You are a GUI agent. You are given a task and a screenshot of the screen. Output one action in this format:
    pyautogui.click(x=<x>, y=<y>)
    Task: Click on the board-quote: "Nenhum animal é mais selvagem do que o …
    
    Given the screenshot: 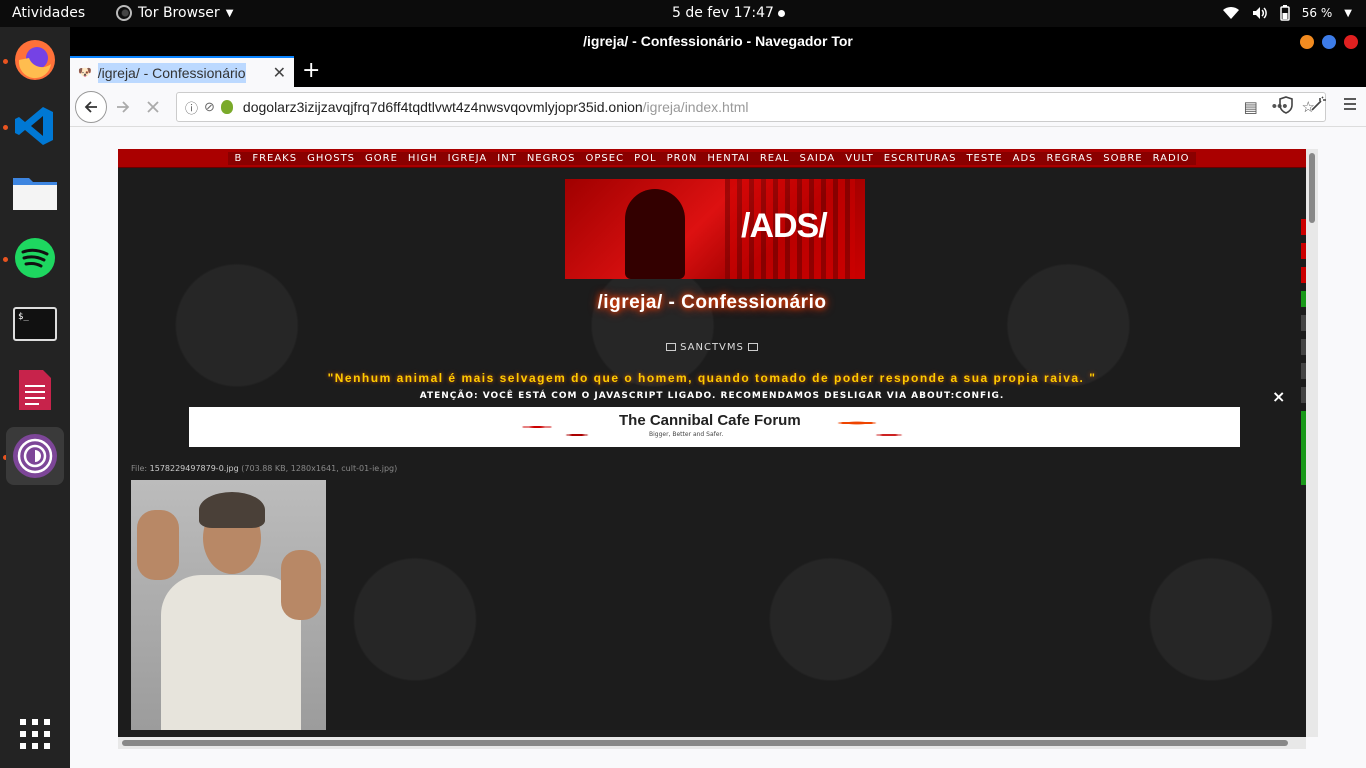 What is the action you would take?
    pyautogui.click(x=712, y=378)
    